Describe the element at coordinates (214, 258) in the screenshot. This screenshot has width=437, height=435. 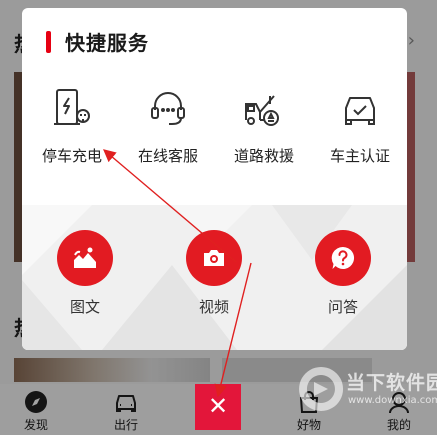
I see `camera-icon` at that location.